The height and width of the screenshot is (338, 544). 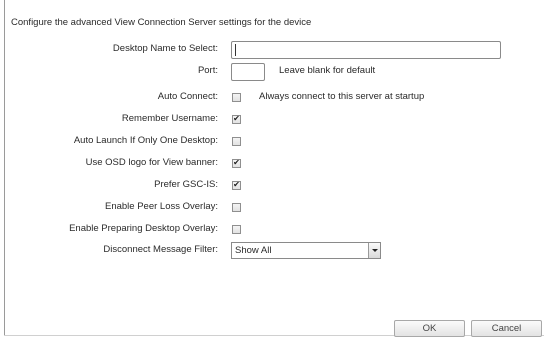 I want to click on chevron-down-icon, so click(x=375, y=250).